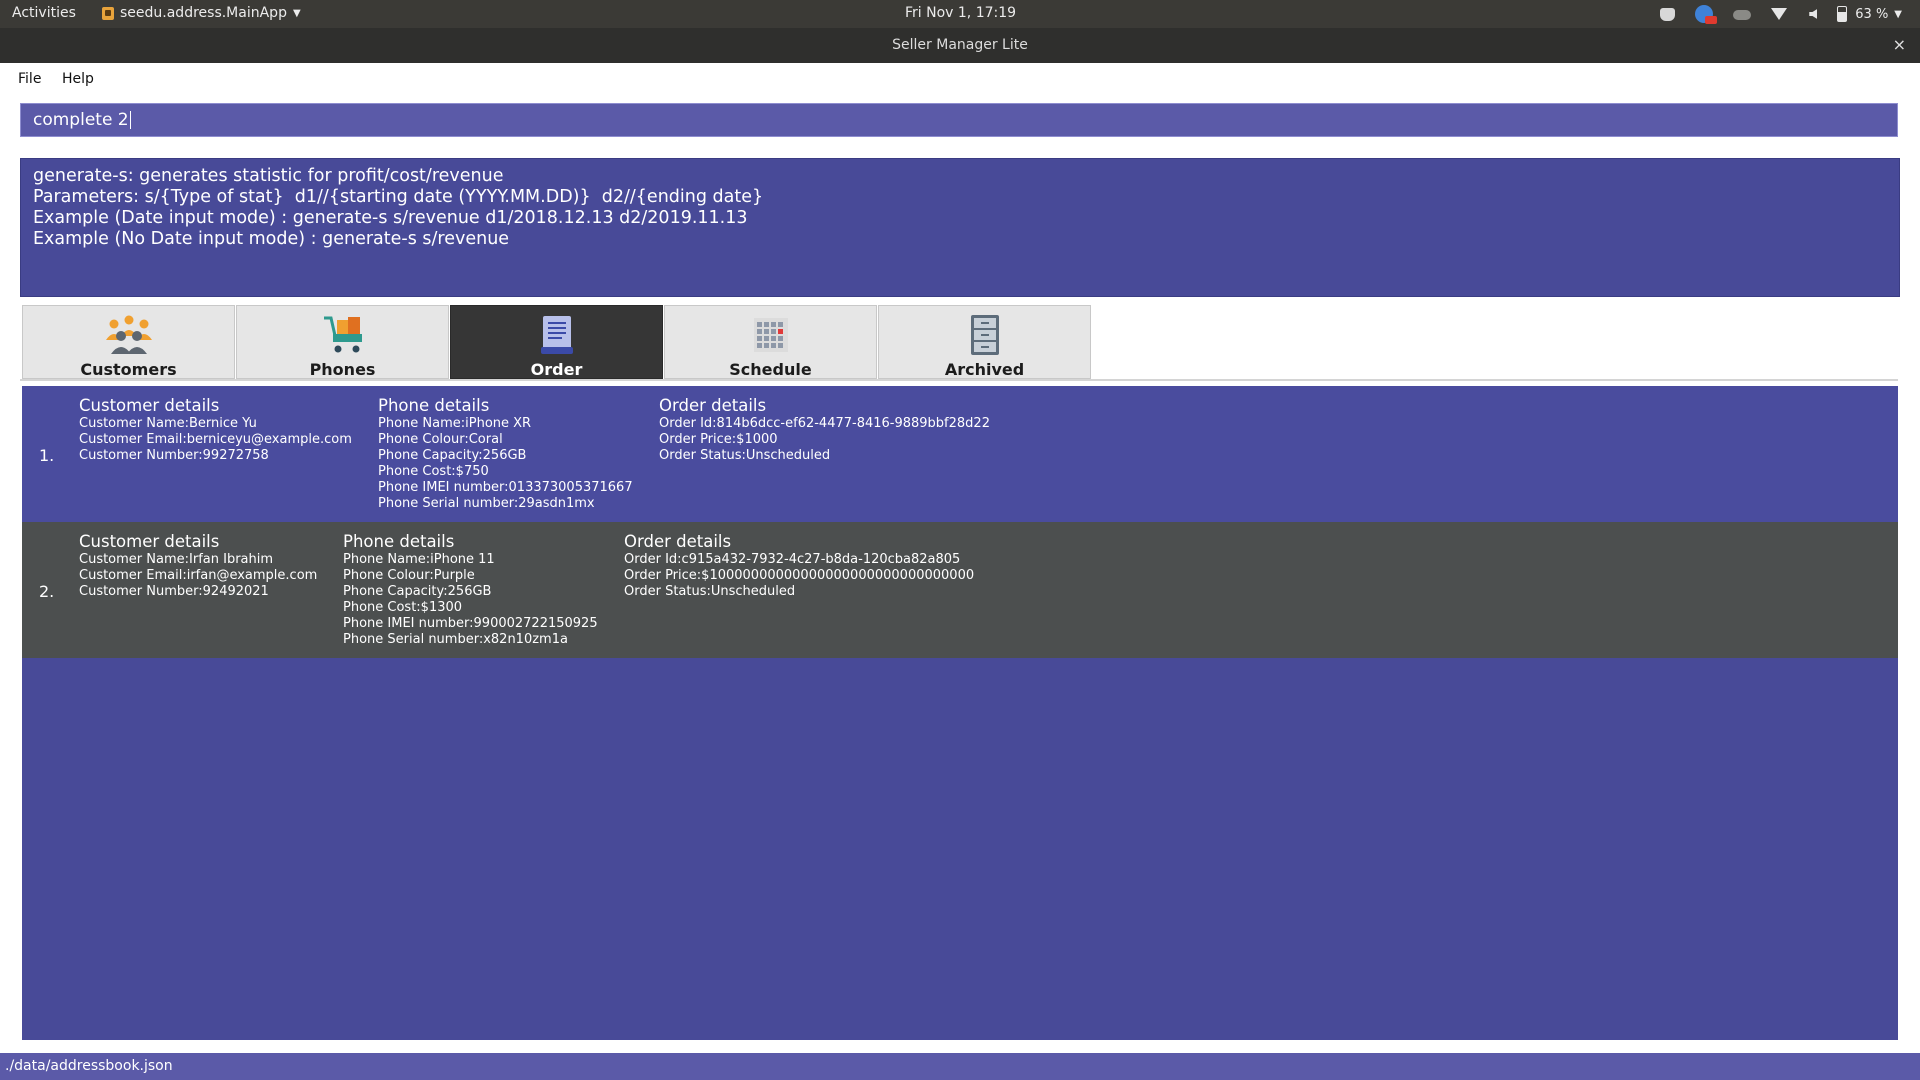 The width and height of the screenshot is (1920, 1080). I want to click on customer-name: Customer Name:Irfan Ibrahim, so click(176, 559).